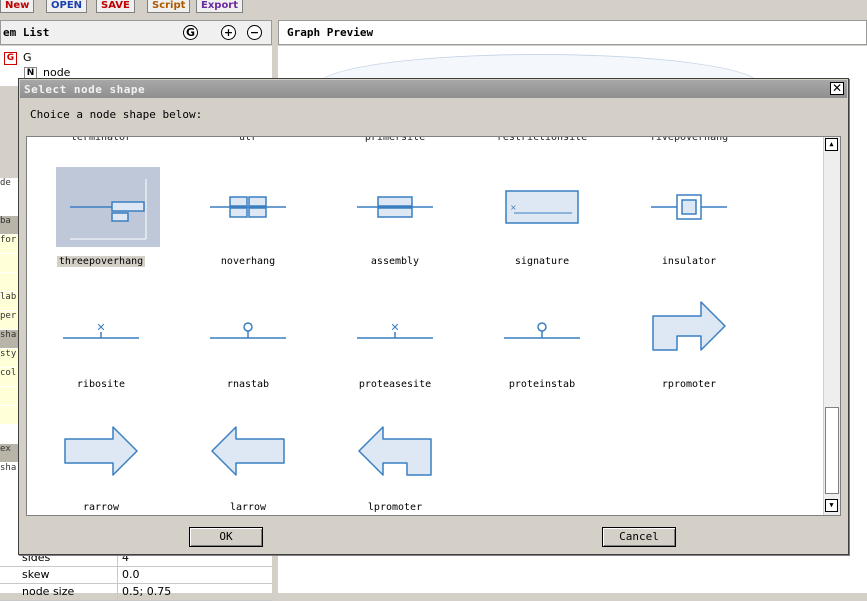 Image resolution: width=867 pixels, height=601 pixels. Describe the element at coordinates (395, 453) in the screenshot. I see `lpromoter-shape-icon` at that location.